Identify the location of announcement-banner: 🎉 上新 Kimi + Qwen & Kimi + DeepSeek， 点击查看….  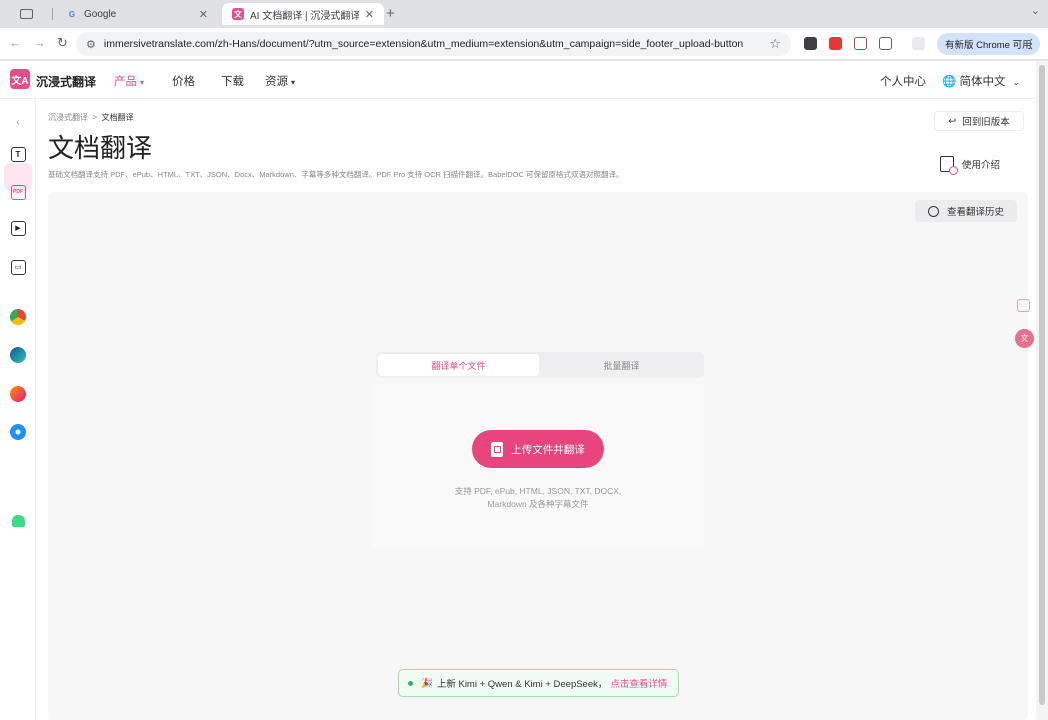
(538, 683).